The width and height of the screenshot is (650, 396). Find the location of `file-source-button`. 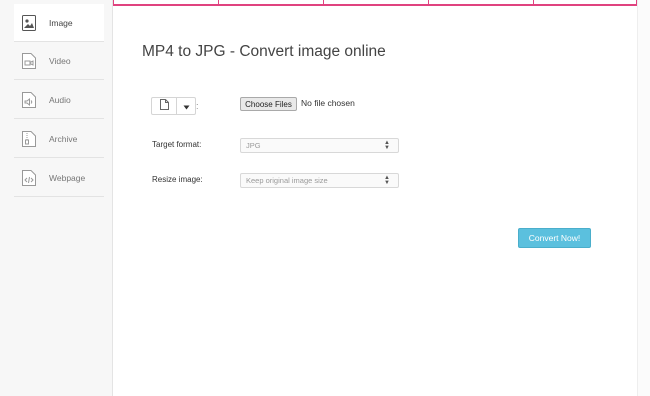

file-source-button is located at coordinates (164, 106).